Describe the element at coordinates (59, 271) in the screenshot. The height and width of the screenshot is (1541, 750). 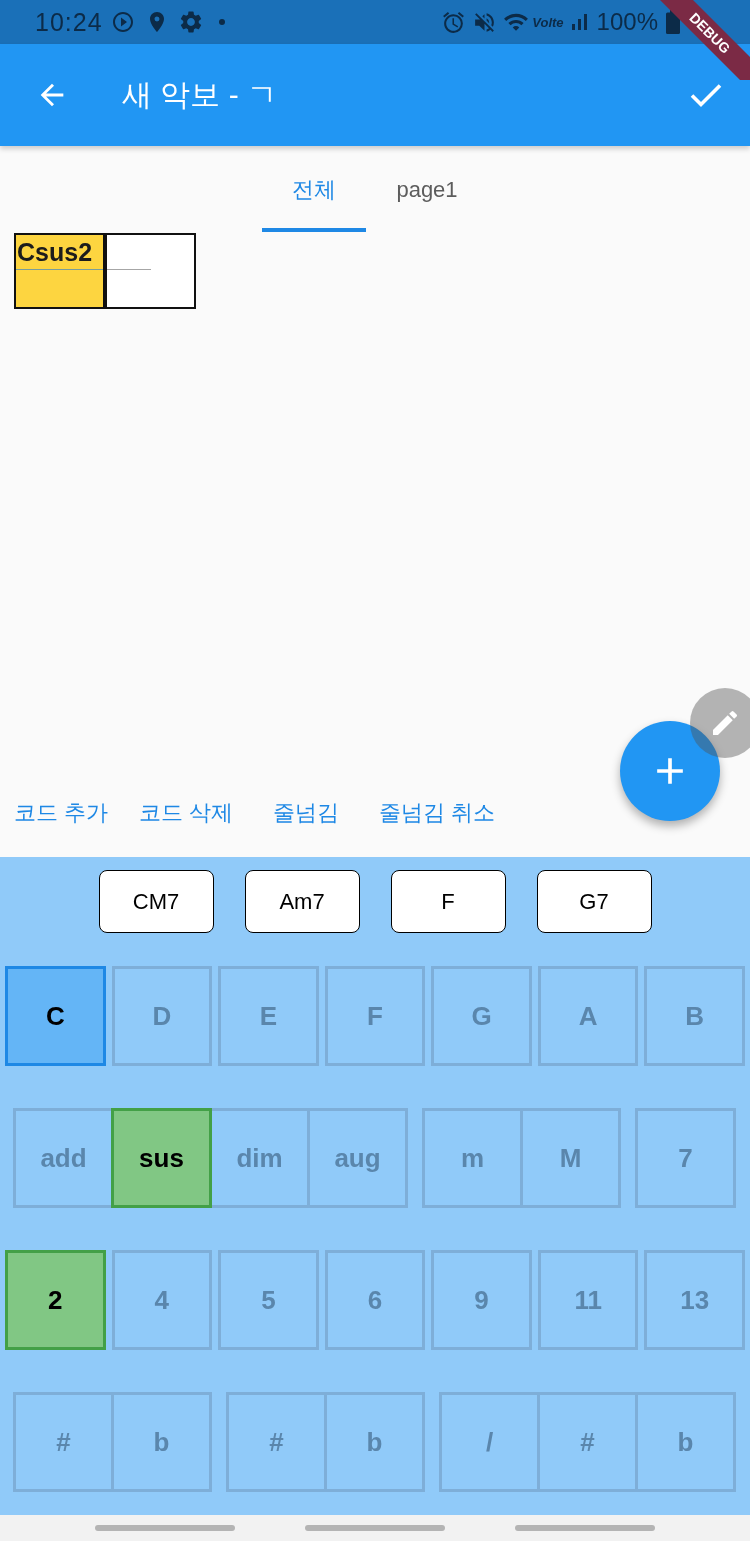
I see `measure-cell: Csus2` at that location.